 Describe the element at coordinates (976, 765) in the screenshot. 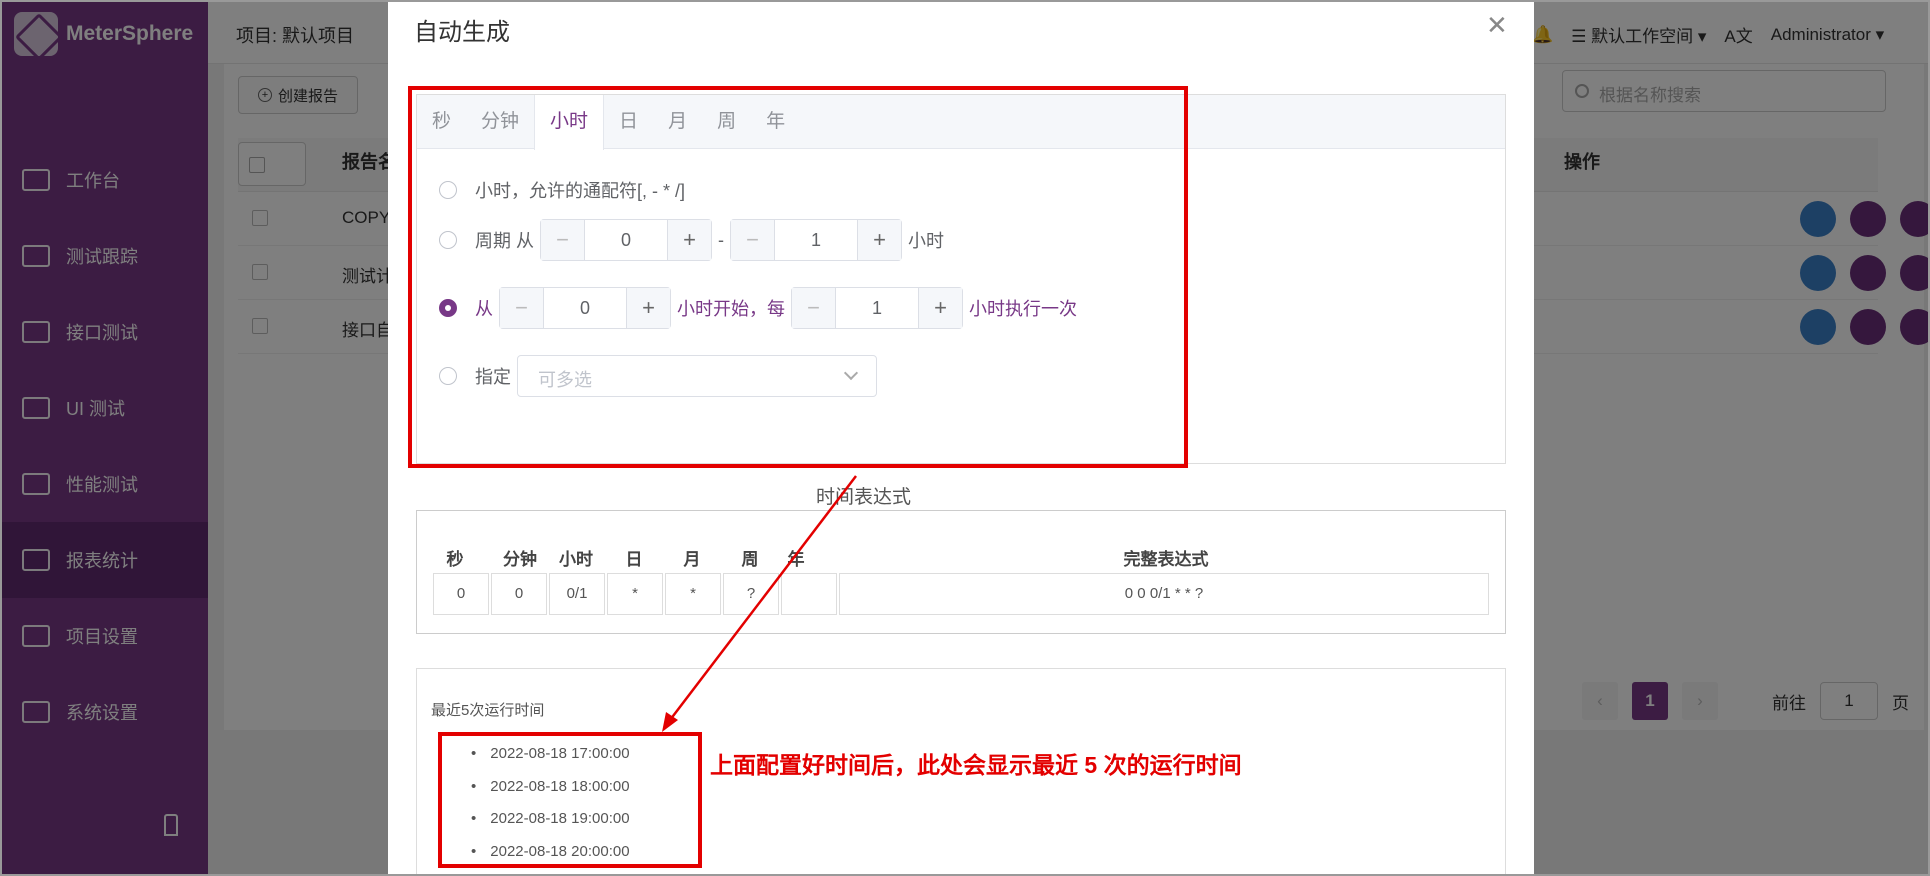

I see `annotation-text: 上面配置好时间后，此处会显示最近 5 次的运行时间` at that location.